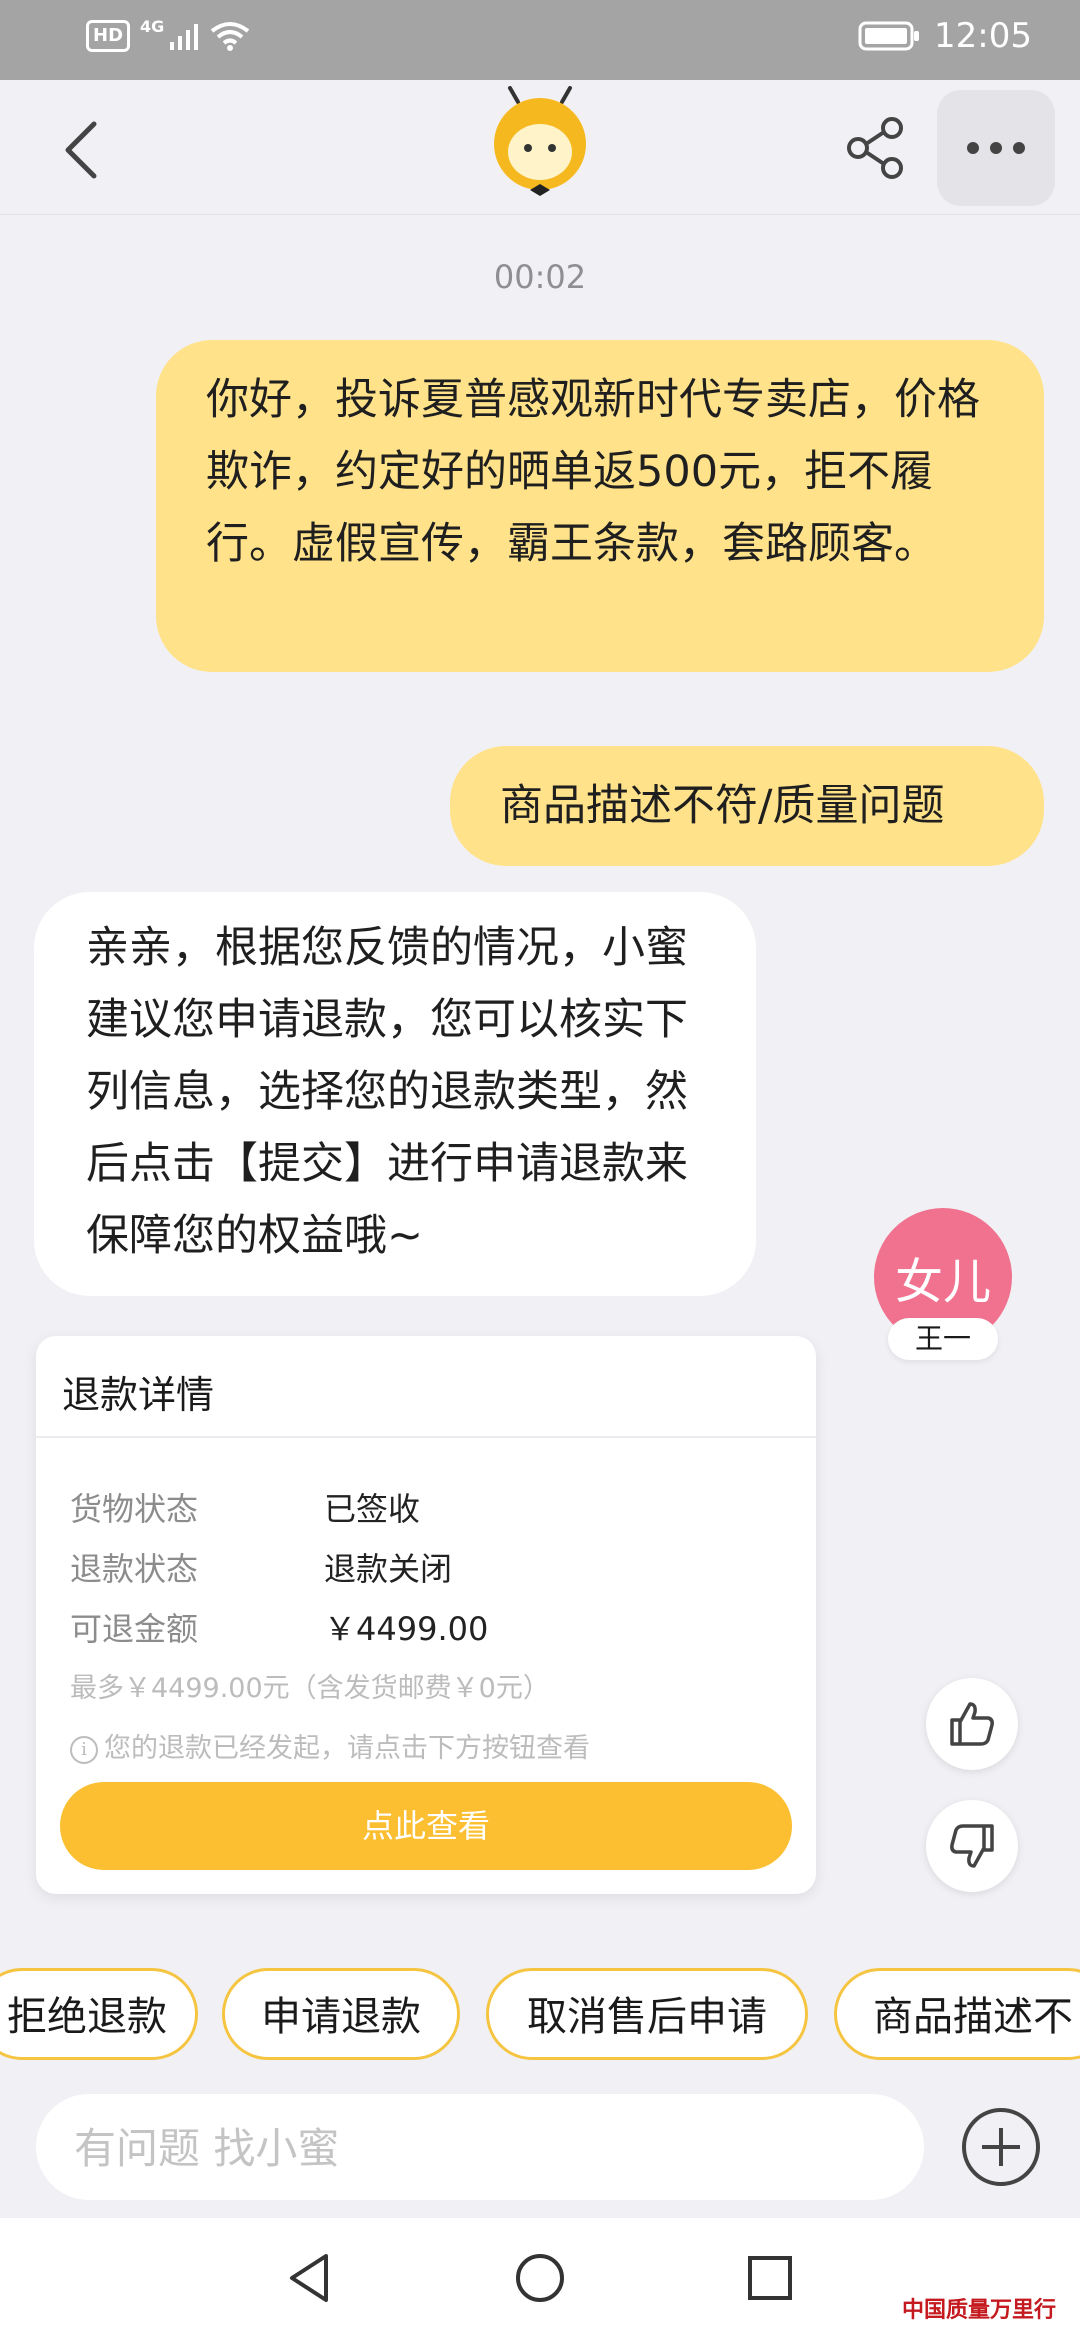 The height and width of the screenshot is (2340, 1080). Describe the element at coordinates (230, 36) in the screenshot. I see `wifi-icon` at that location.